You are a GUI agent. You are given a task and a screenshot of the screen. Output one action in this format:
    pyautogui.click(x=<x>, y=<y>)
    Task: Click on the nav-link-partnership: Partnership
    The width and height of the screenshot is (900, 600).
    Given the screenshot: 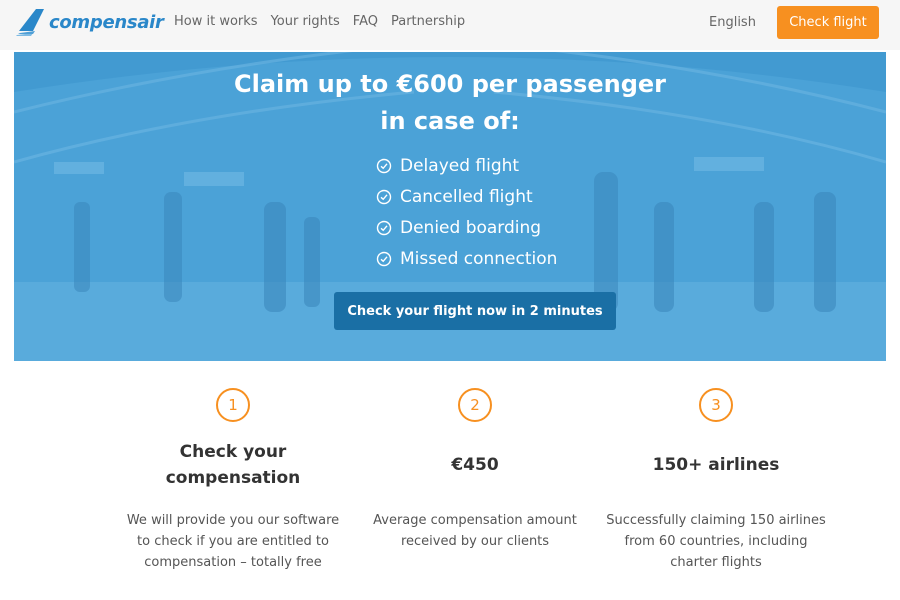 What is the action you would take?
    pyautogui.click(x=428, y=21)
    